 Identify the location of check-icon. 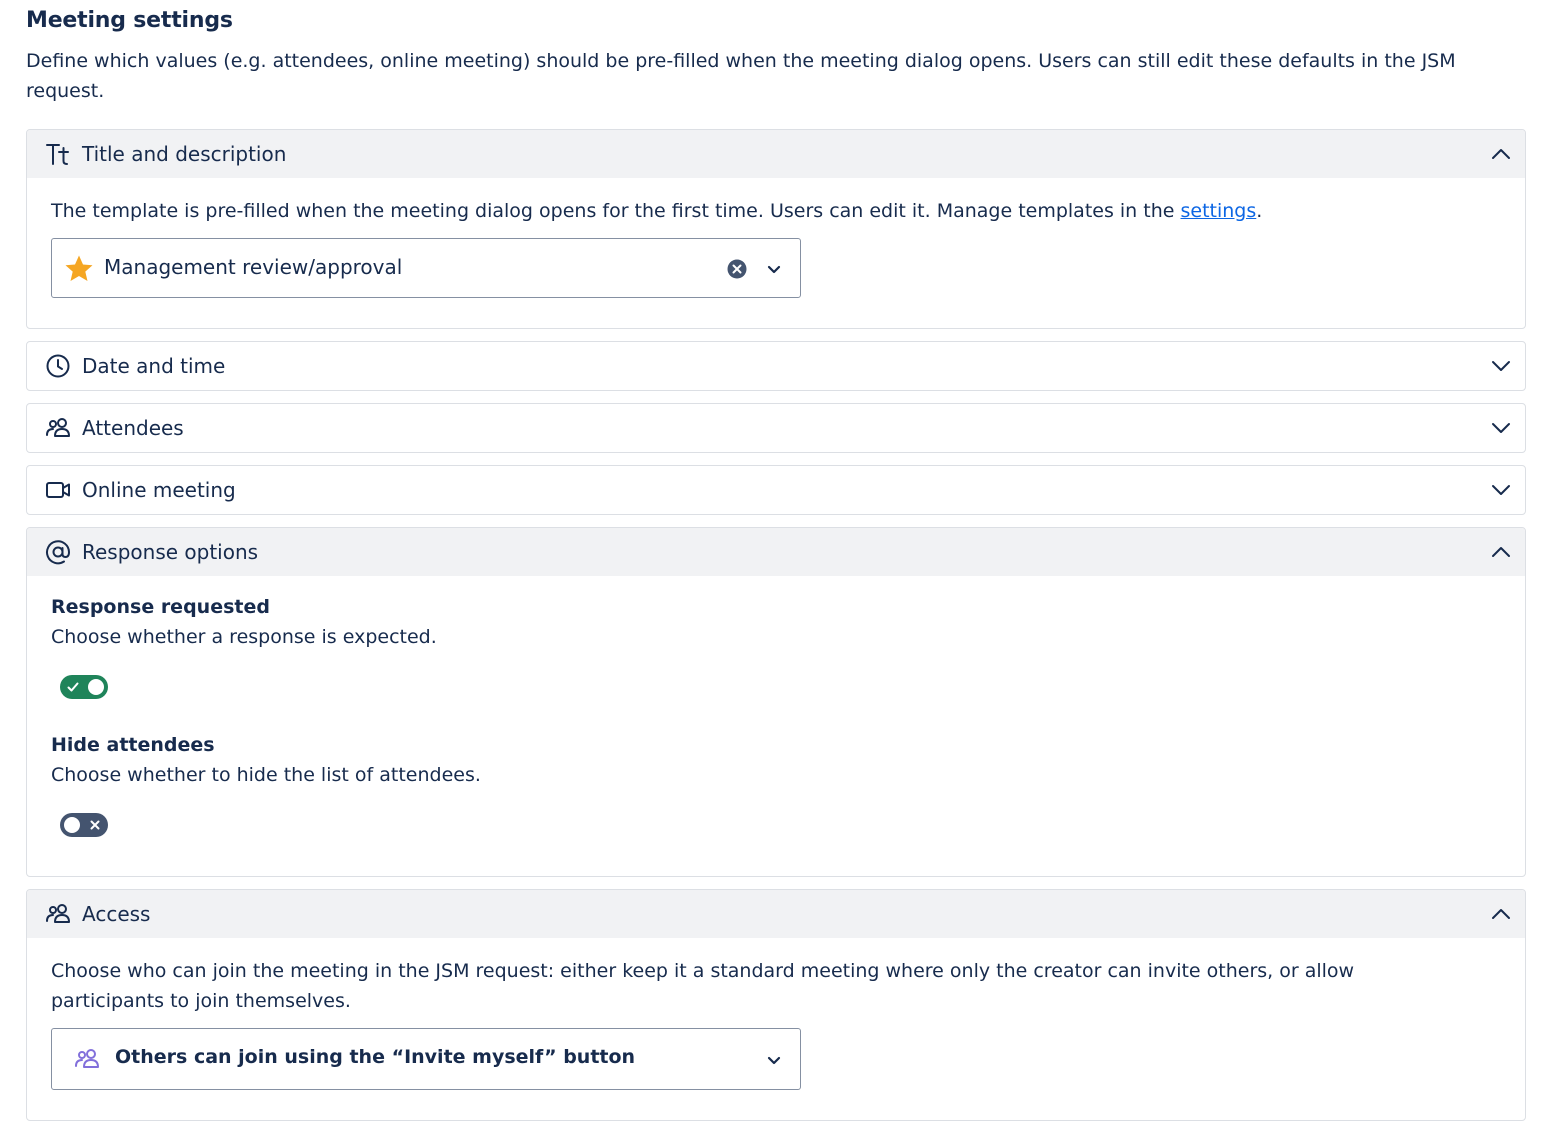
(73, 687).